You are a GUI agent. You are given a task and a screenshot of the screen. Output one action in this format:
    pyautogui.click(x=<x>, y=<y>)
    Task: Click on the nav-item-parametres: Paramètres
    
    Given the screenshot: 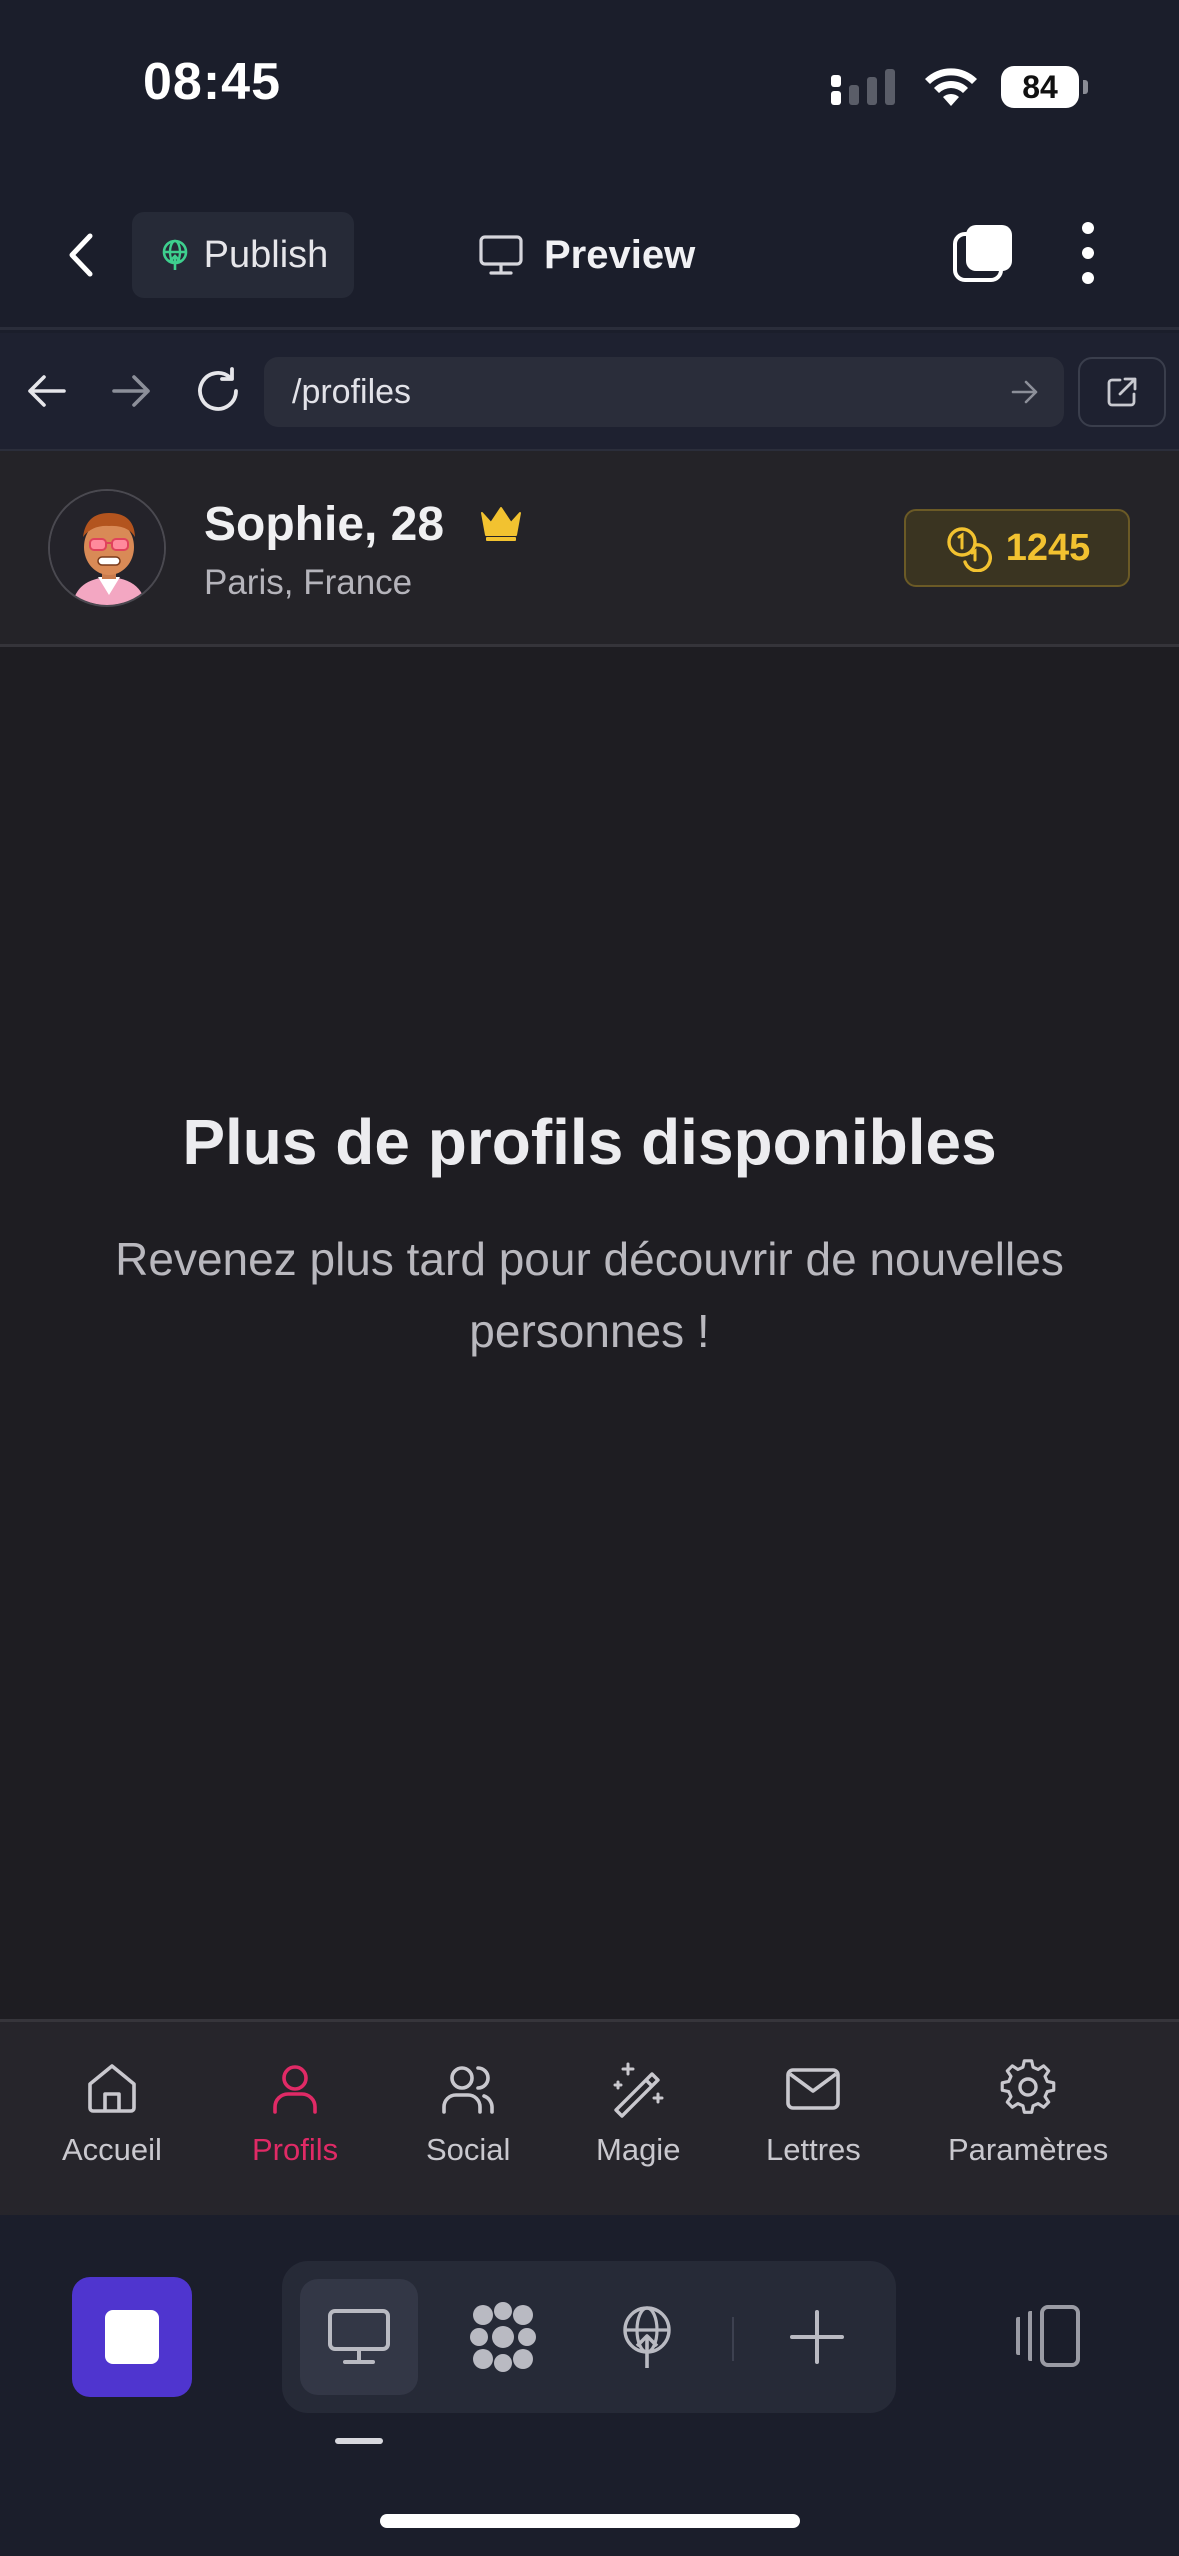 What is the action you would take?
    pyautogui.click(x=1028, y=2123)
    